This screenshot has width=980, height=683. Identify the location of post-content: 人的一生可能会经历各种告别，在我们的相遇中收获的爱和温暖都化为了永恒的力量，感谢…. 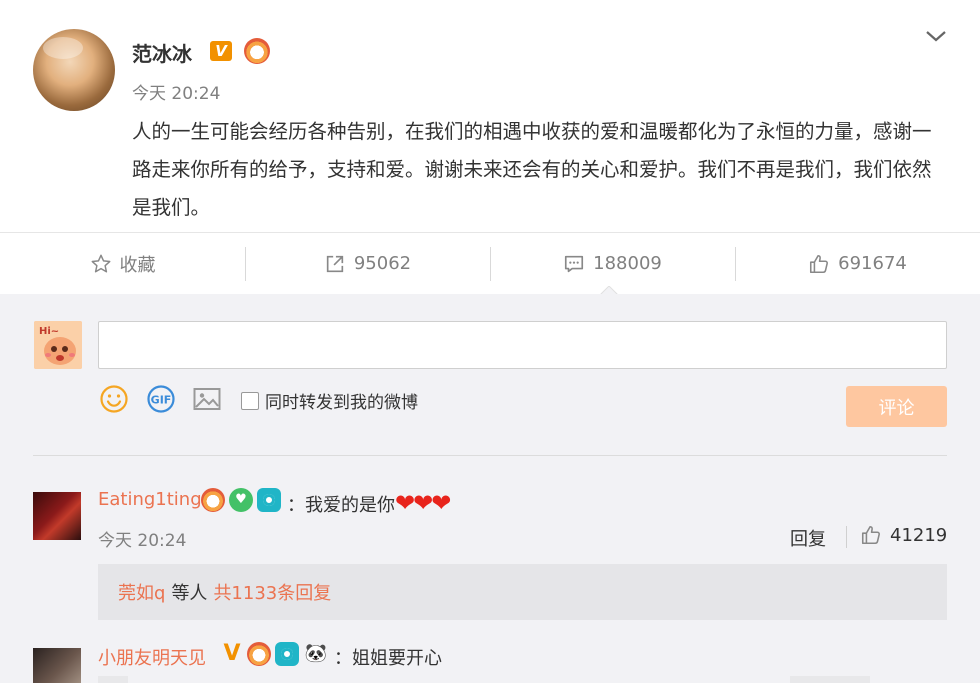
(532, 169).